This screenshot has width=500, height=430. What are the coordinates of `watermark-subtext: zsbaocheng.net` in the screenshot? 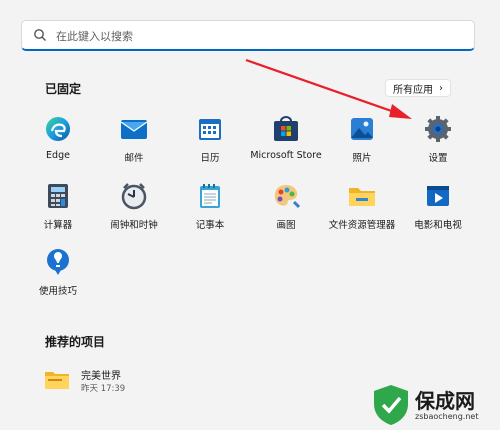 It's located at (447, 416).